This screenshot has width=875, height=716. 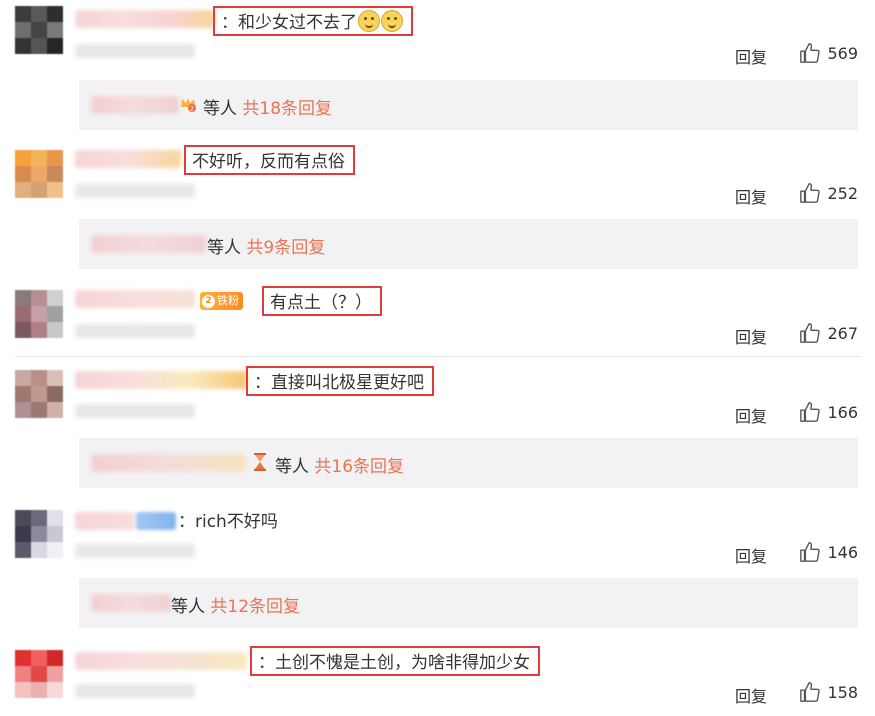 I want to click on like-button: 267, so click(x=828, y=333).